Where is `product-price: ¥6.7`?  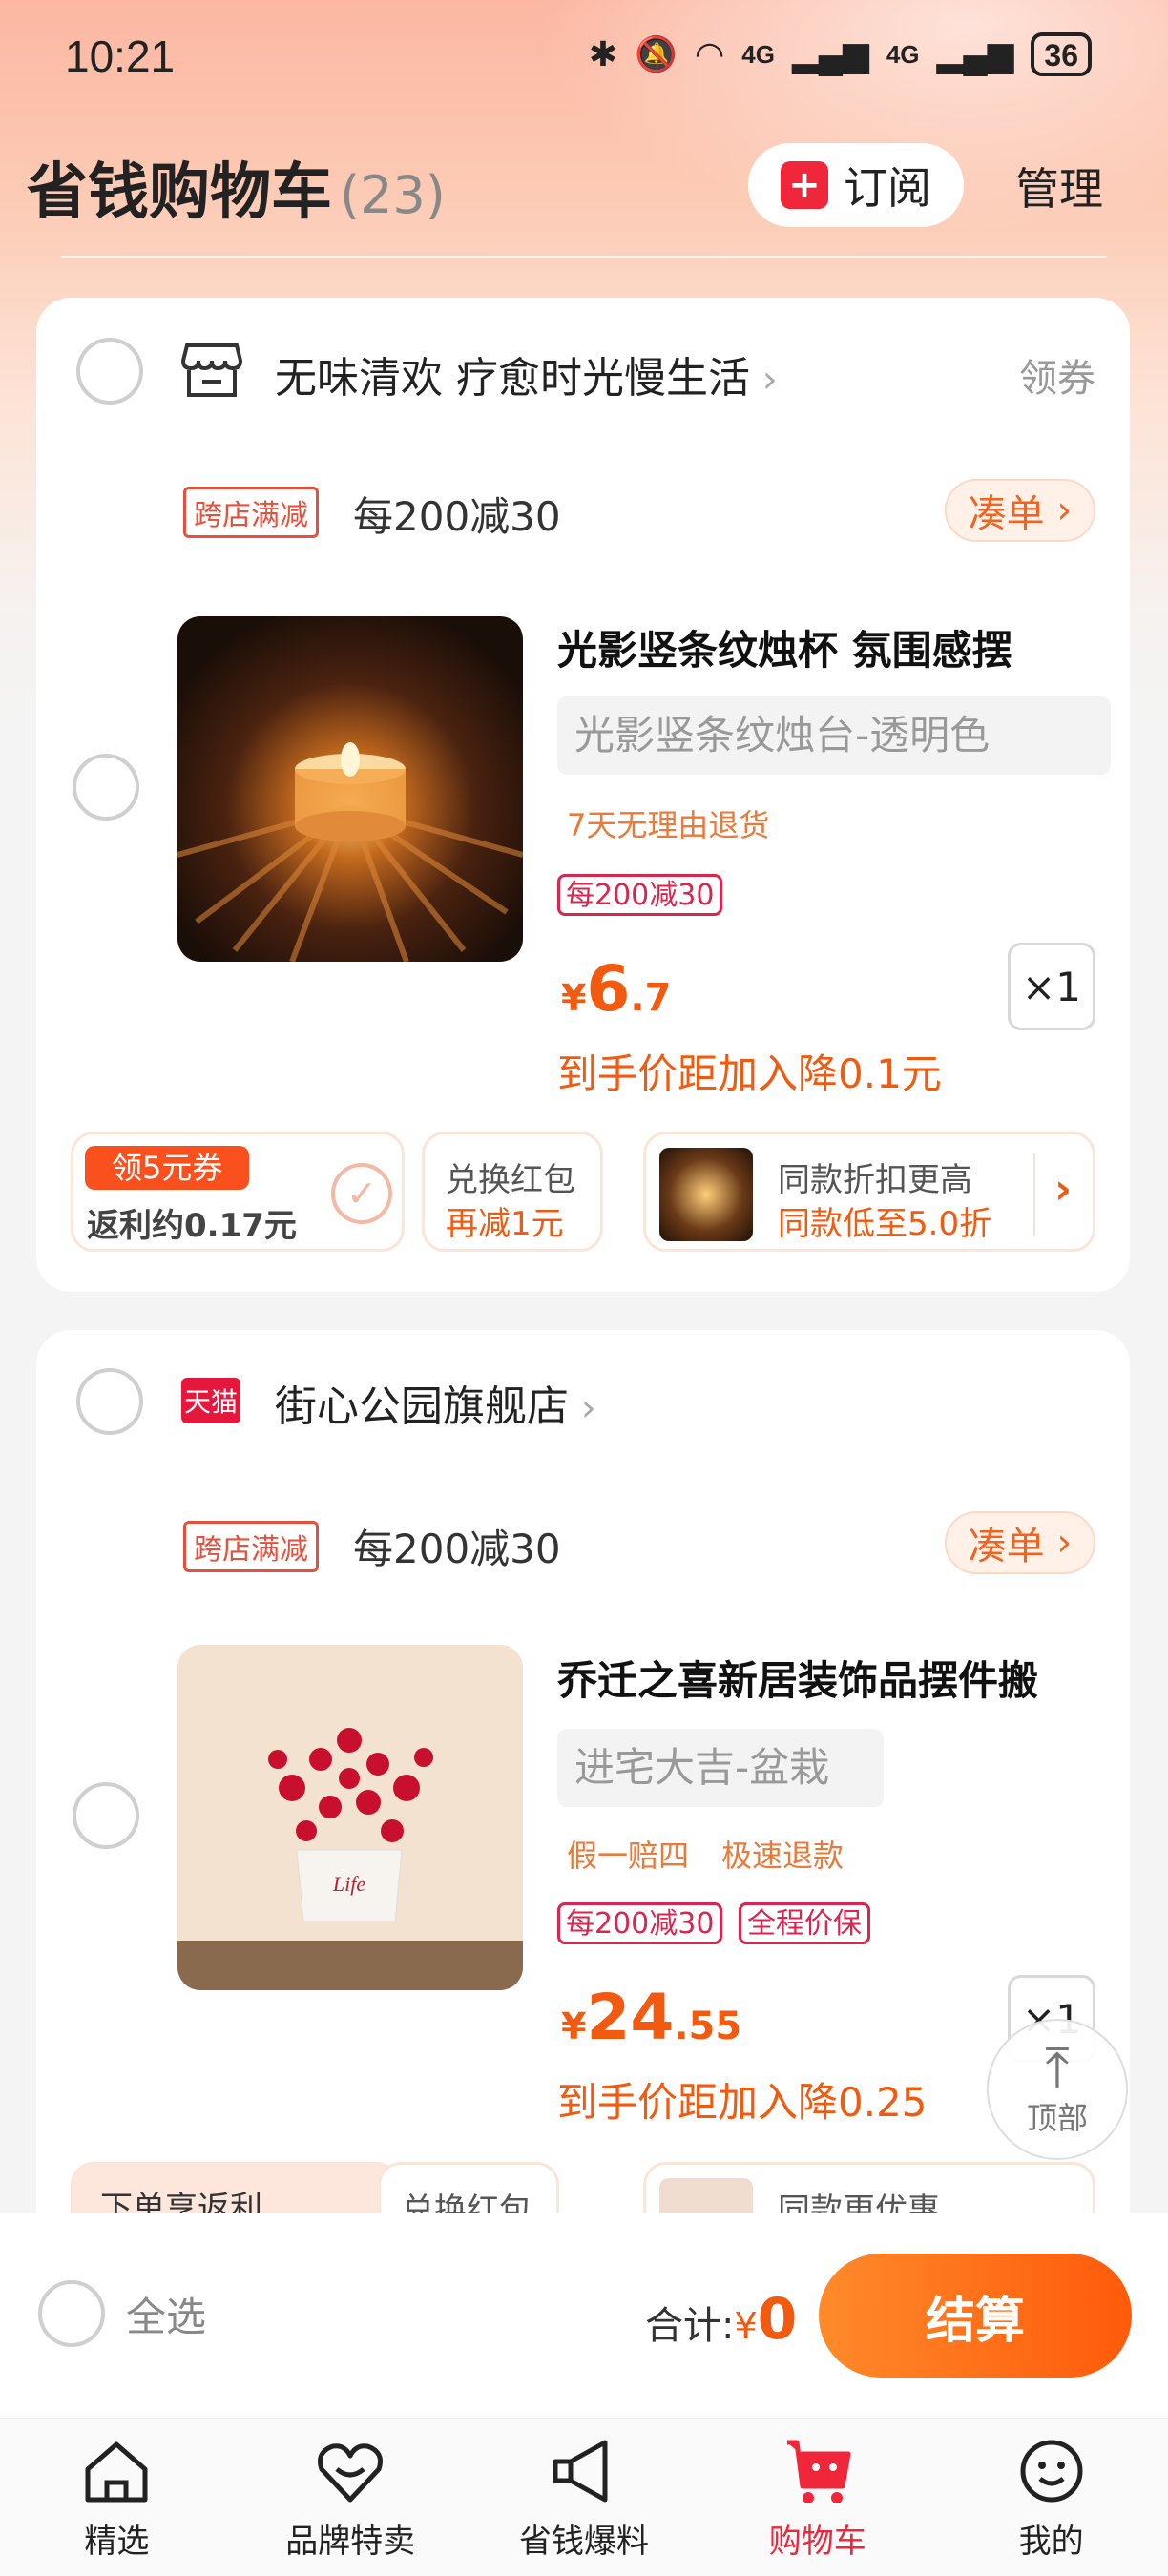 product-price: ¥6.7 is located at coordinates (616, 989).